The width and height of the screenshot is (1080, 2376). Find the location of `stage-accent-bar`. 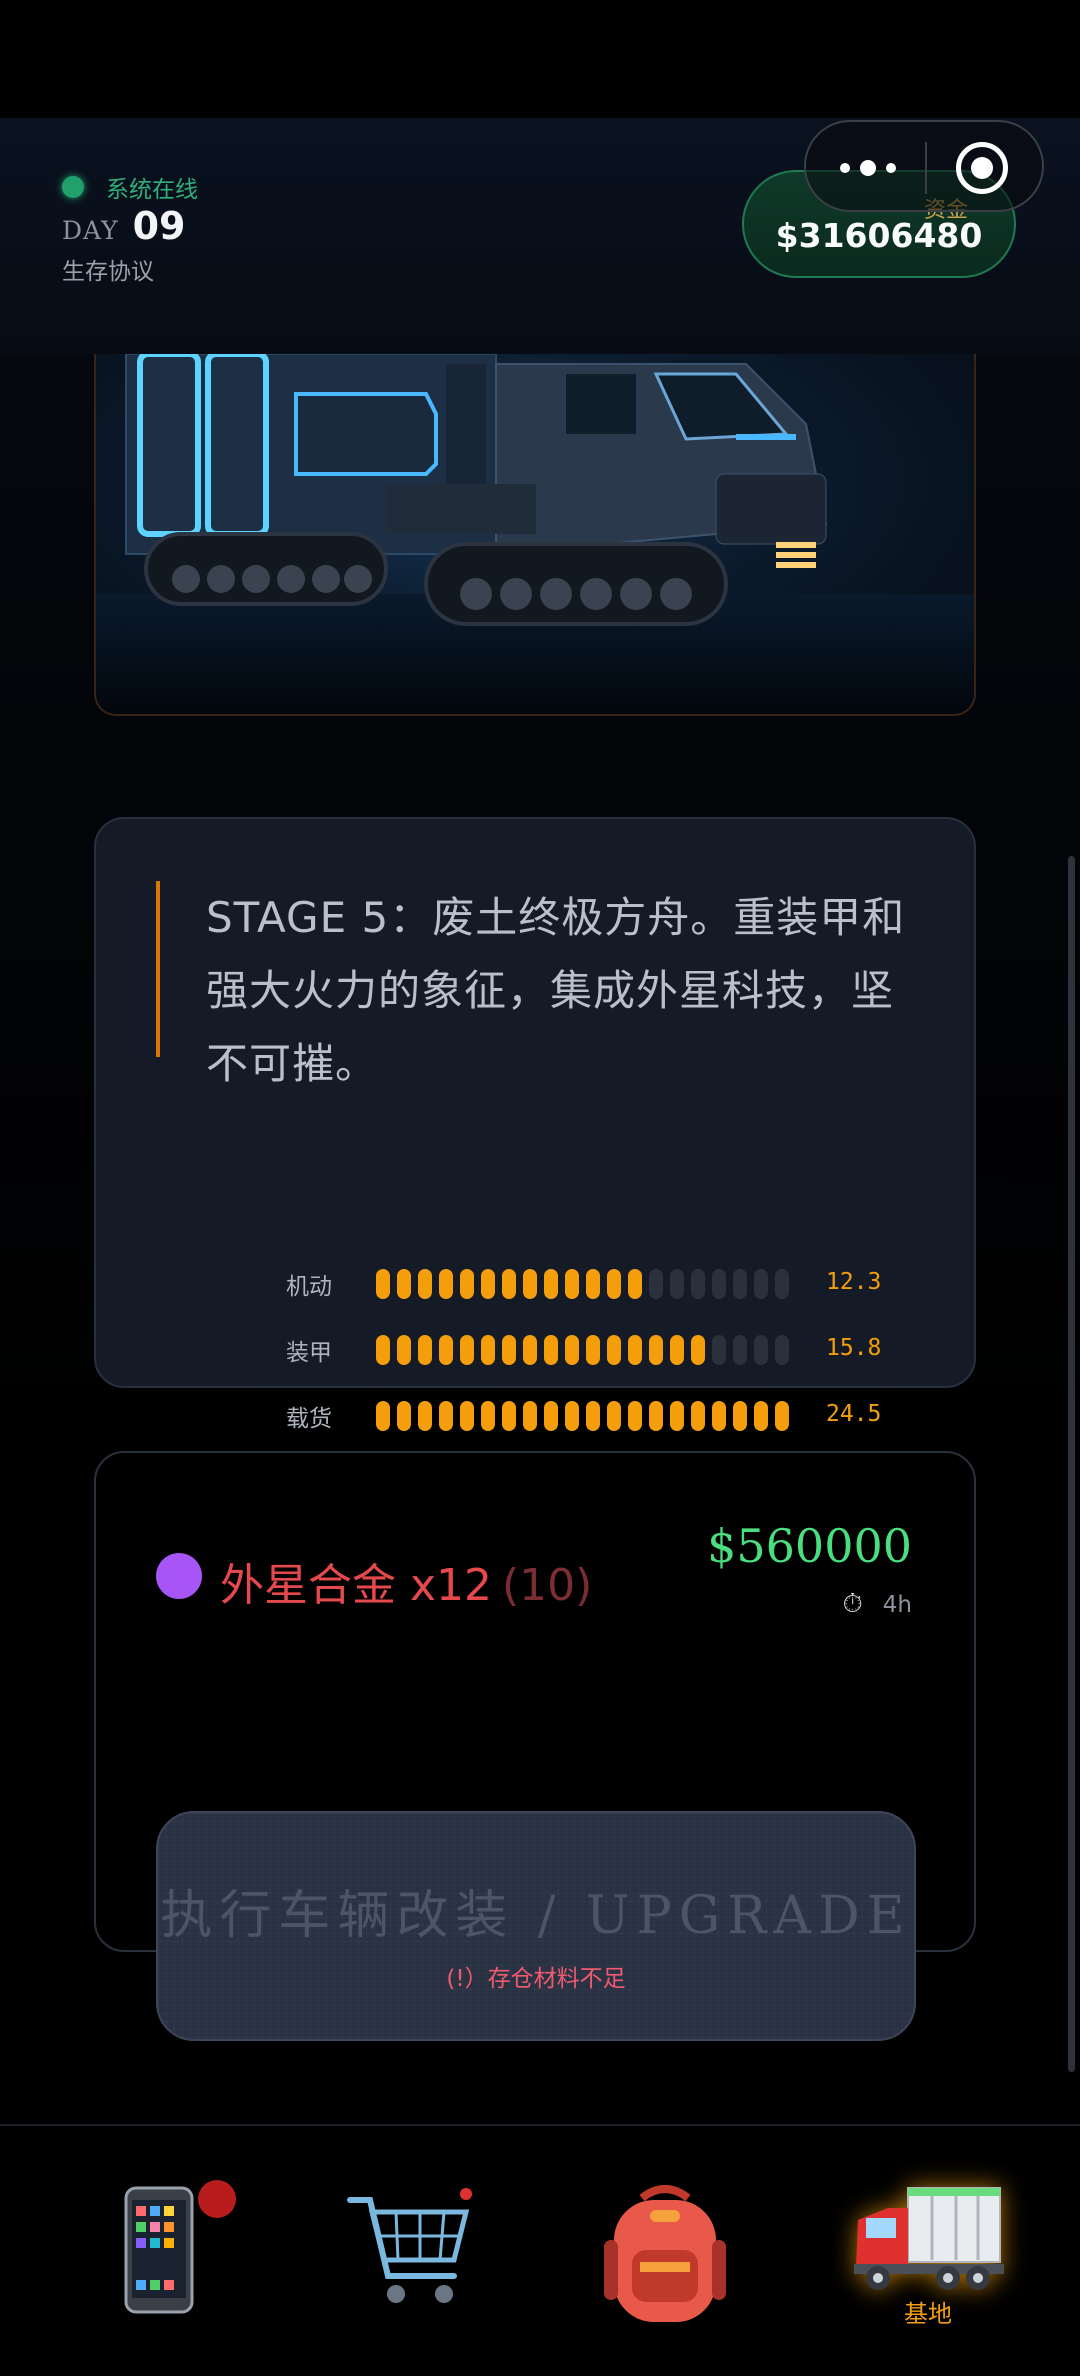

stage-accent-bar is located at coordinates (158, 969).